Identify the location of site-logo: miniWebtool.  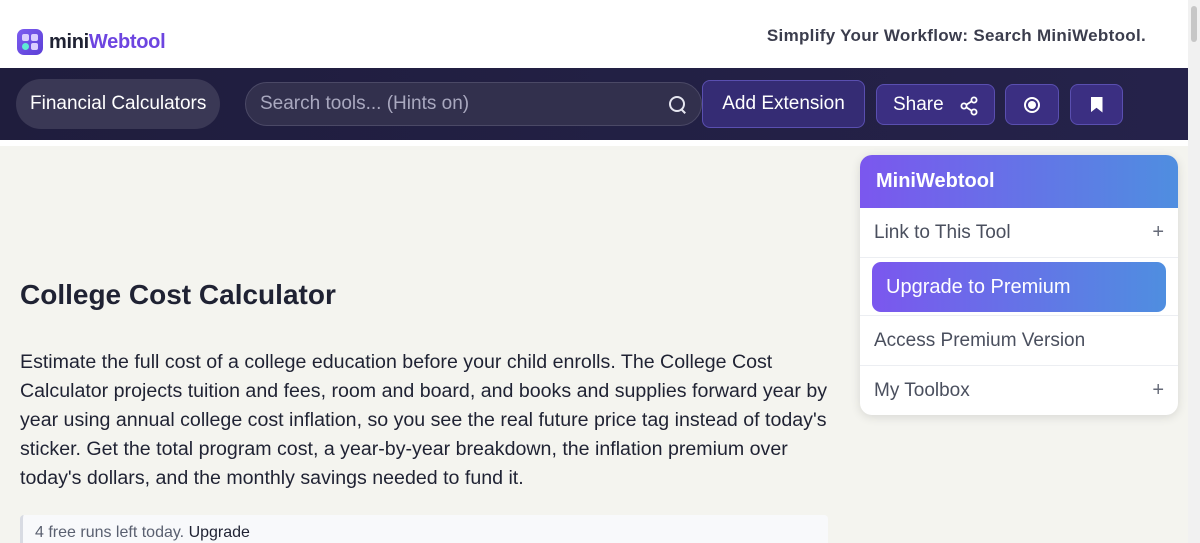
(91, 42).